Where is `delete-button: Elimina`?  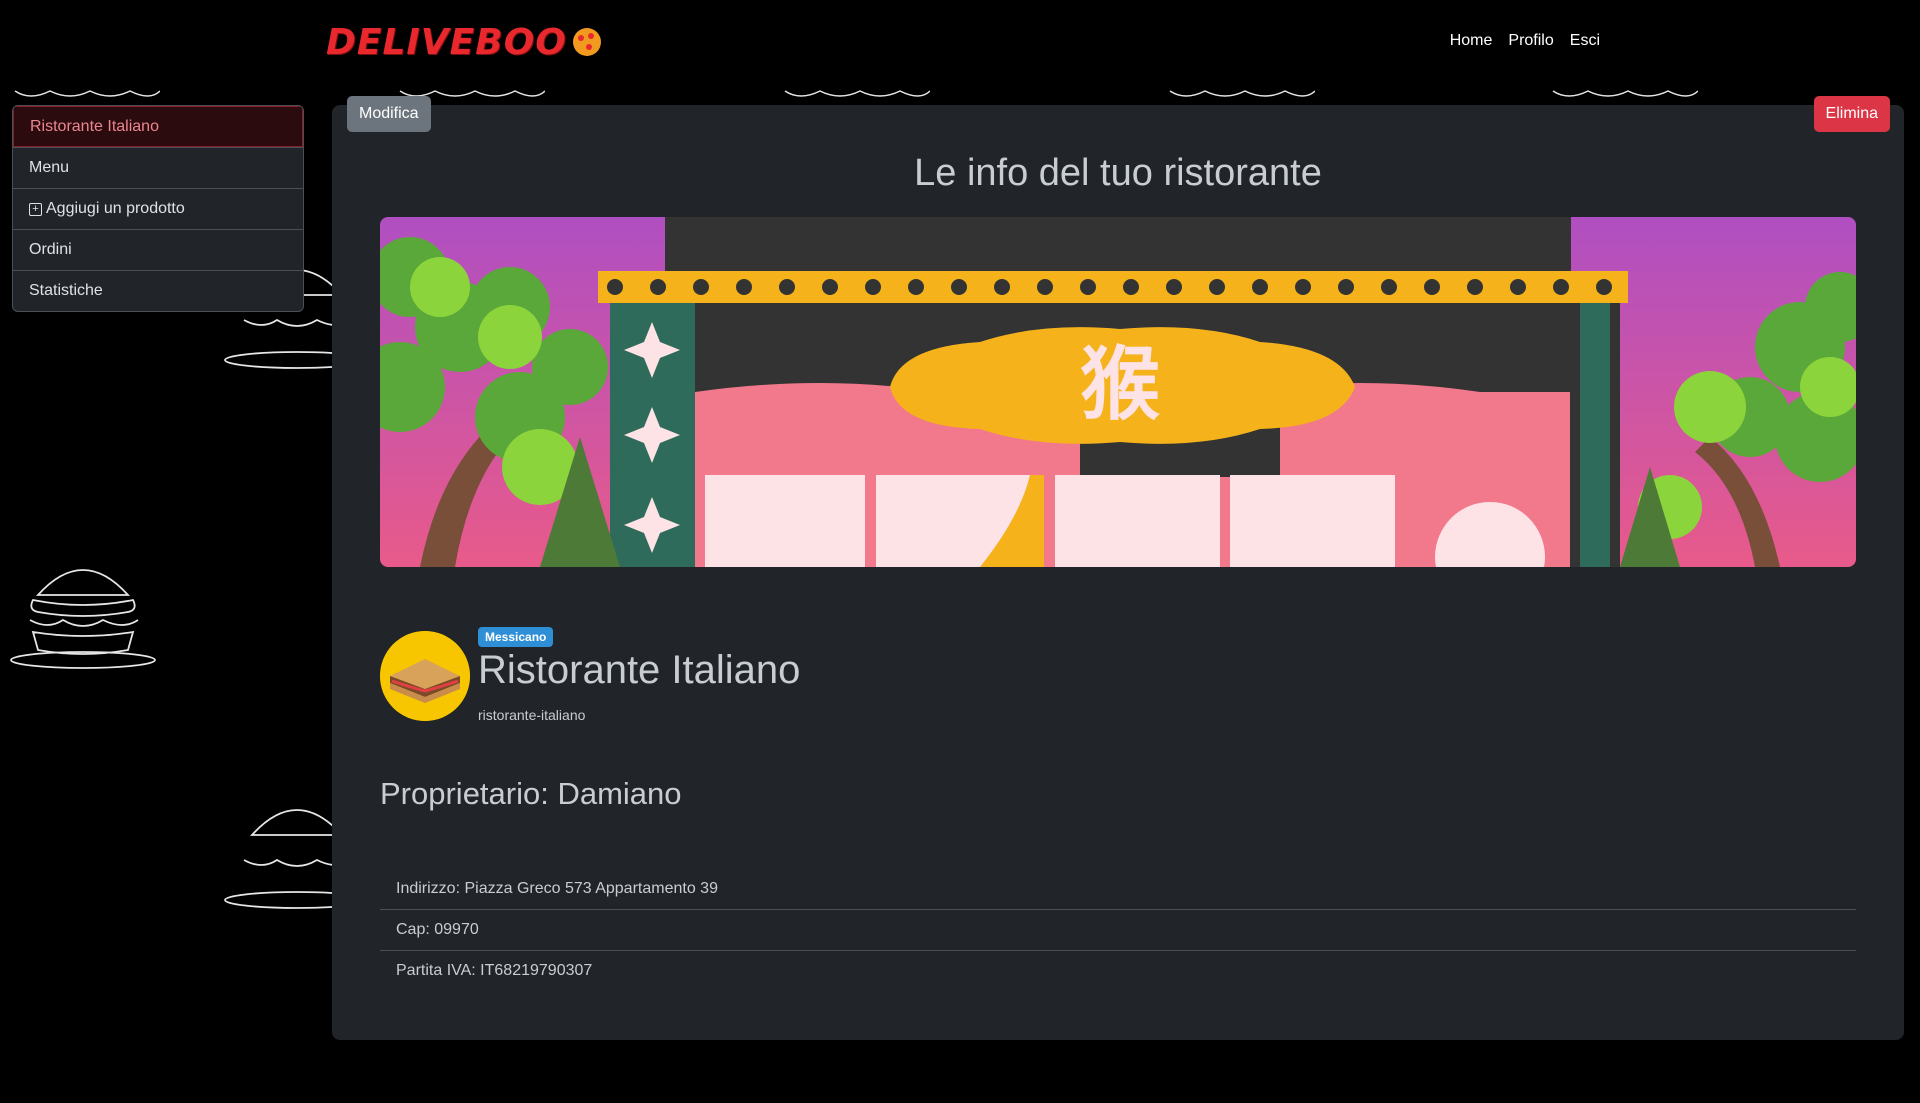 delete-button: Elimina is located at coordinates (1851, 114).